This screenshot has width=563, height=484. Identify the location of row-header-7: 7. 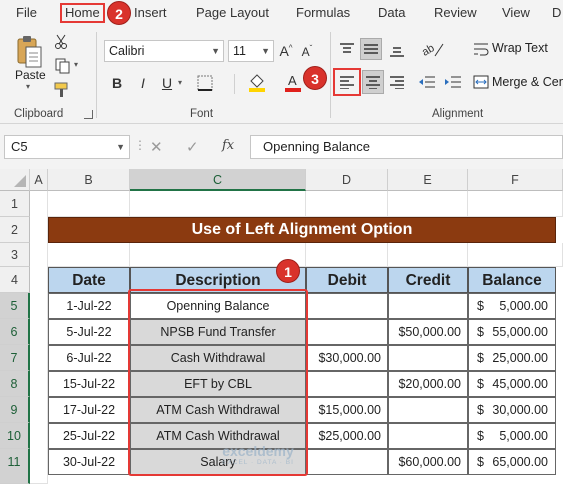
(15, 358).